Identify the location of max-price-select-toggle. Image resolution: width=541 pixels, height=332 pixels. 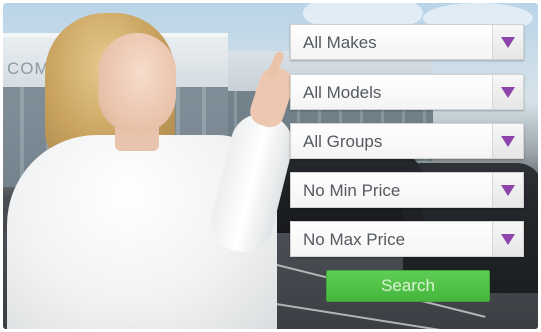
(507, 239).